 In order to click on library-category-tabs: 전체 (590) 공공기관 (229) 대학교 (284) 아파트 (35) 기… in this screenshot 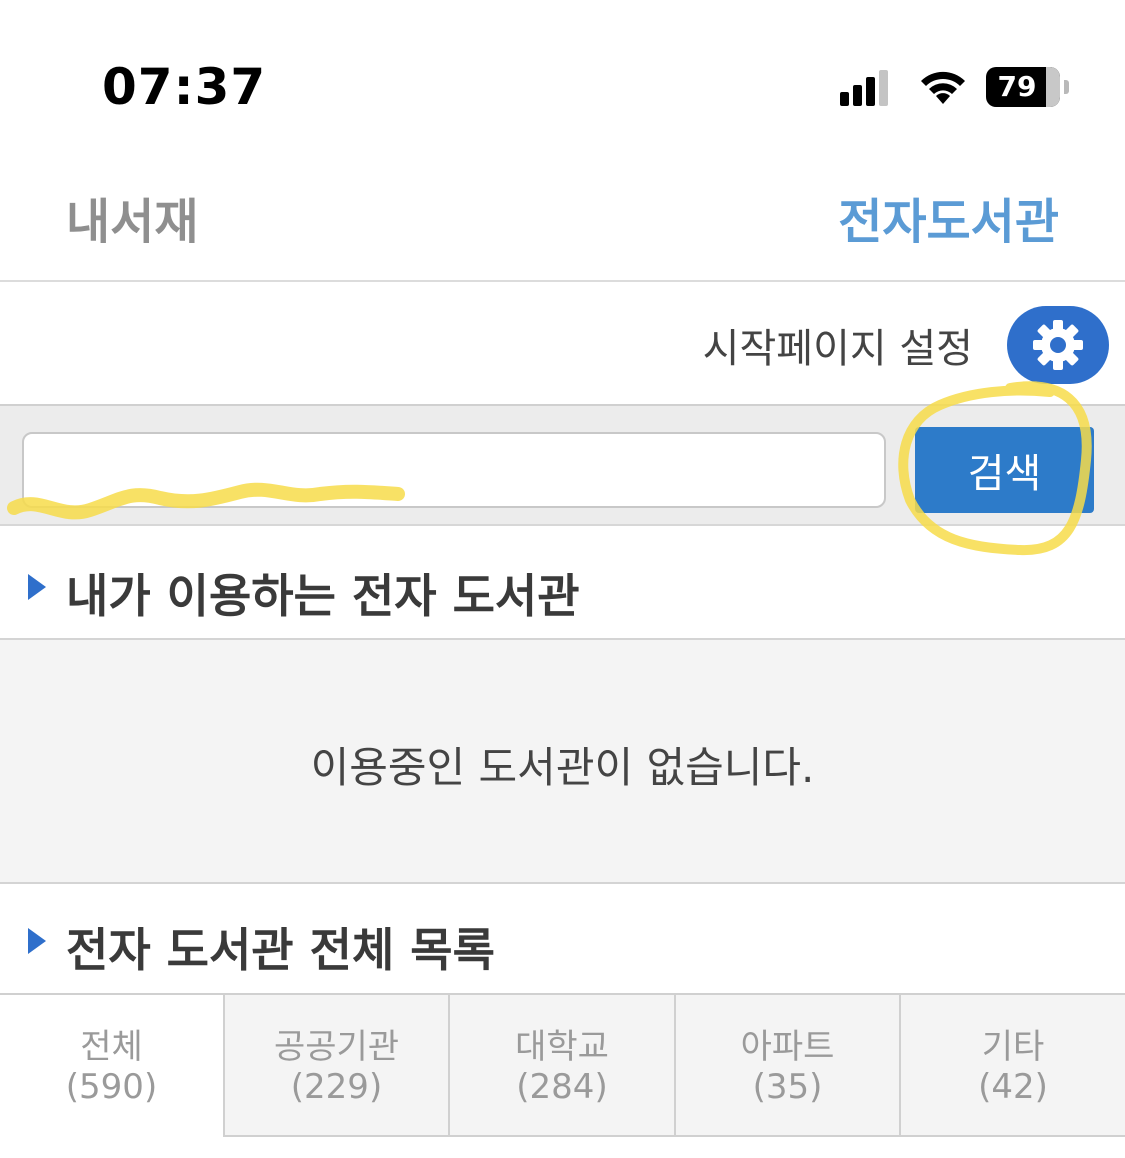, I will do `click(562, 1065)`.